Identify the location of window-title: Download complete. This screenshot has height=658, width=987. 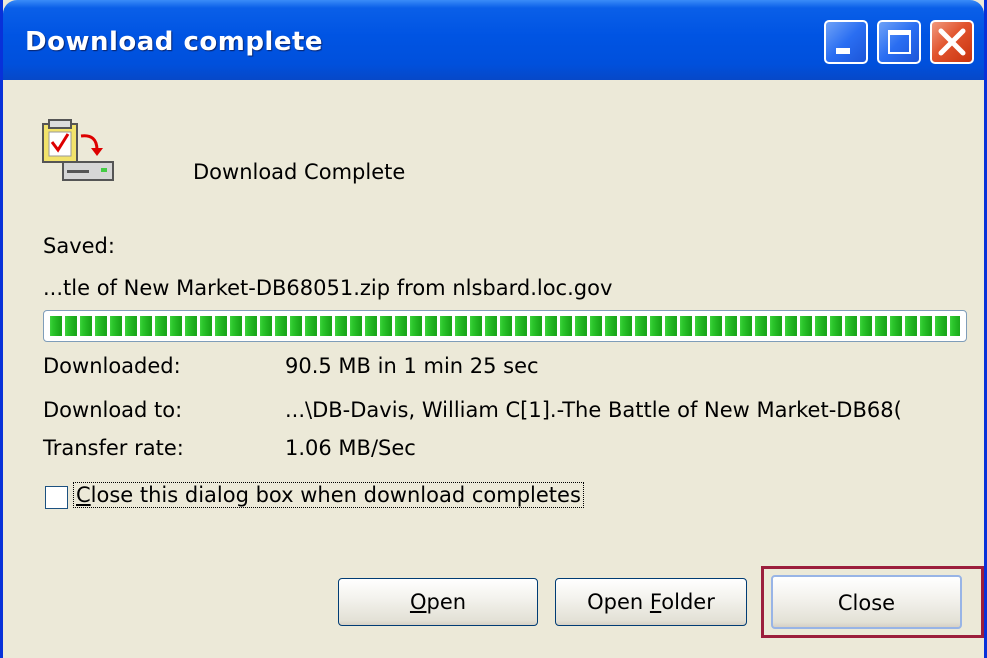
(174, 42).